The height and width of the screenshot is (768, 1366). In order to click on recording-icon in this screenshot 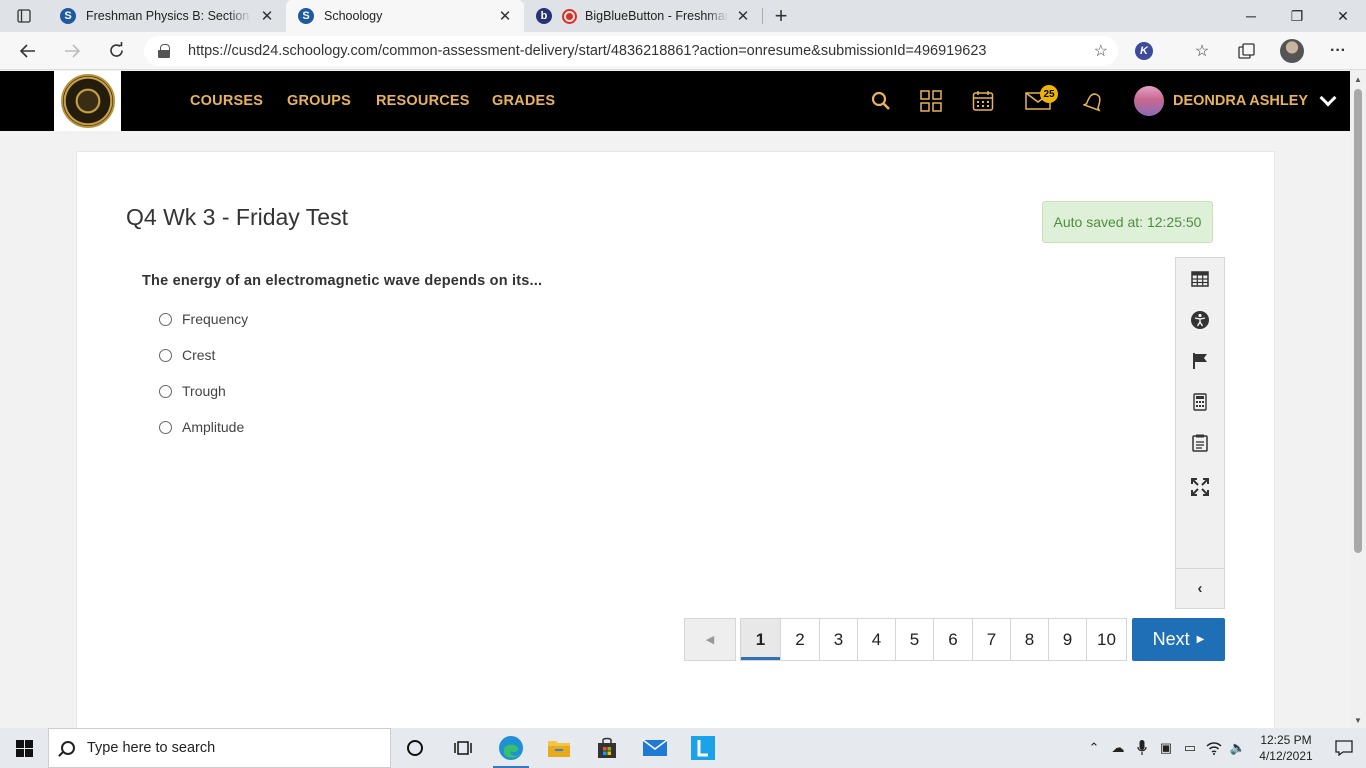, I will do `click(569, 16)`.